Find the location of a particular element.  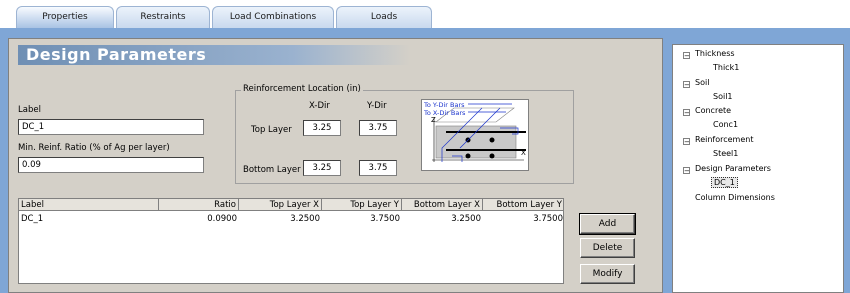

tree-item-soil1: Soil1 is located at coordinates (723, 96).